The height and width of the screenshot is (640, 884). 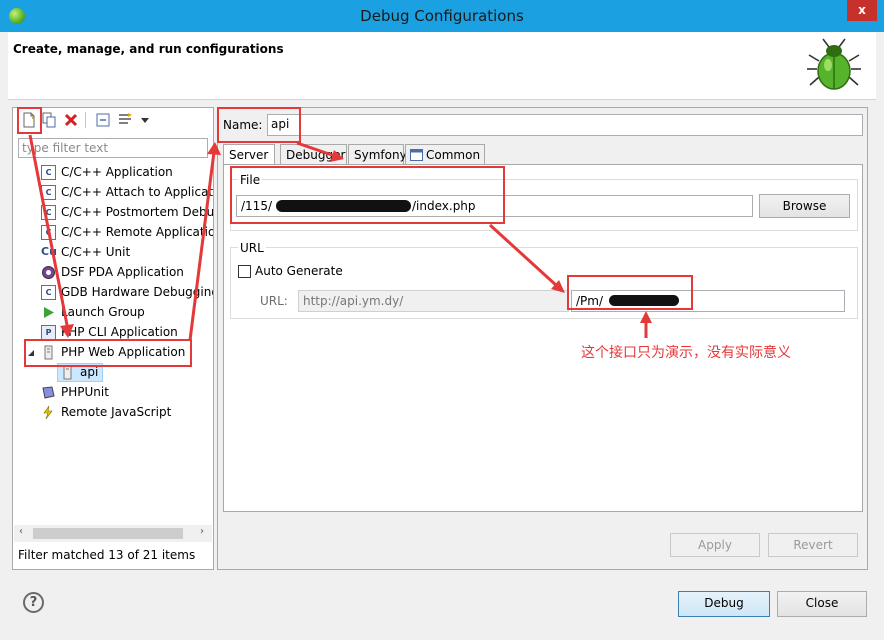 I want to click on highlight-php-web-app, so click(x=108, y=353).